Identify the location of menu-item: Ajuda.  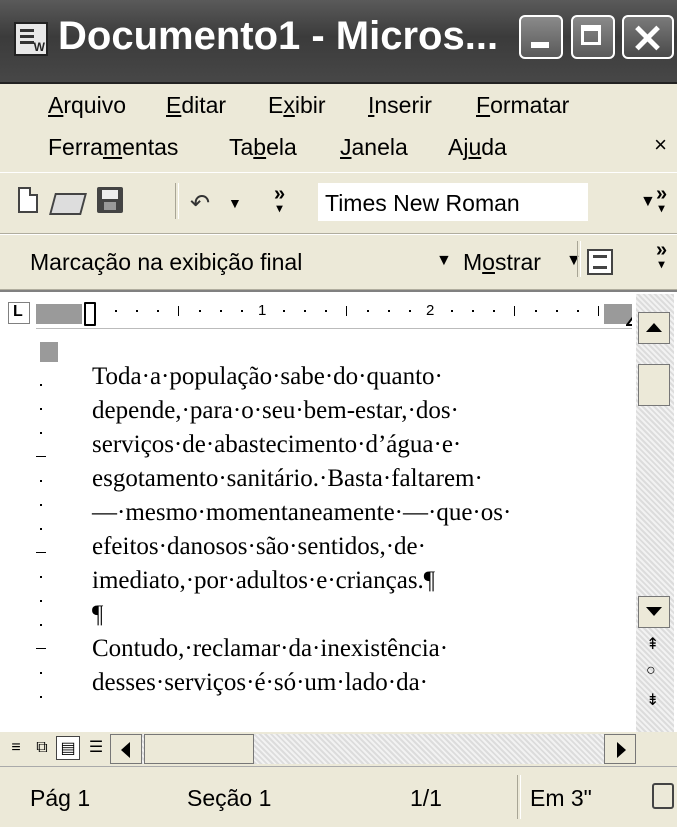
(477, 147).